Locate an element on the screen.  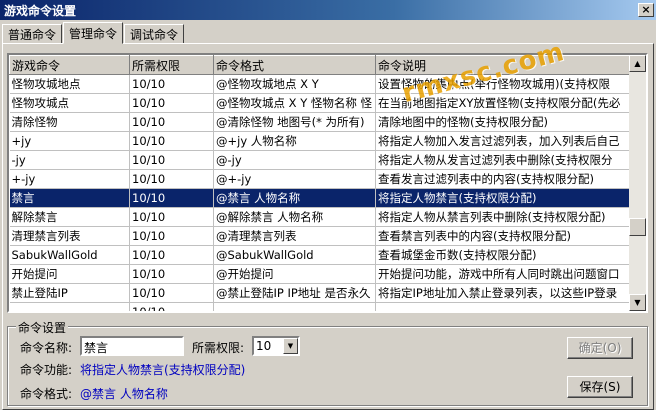
table-cell: 清除怪物 is located at coordinates (69, 122).